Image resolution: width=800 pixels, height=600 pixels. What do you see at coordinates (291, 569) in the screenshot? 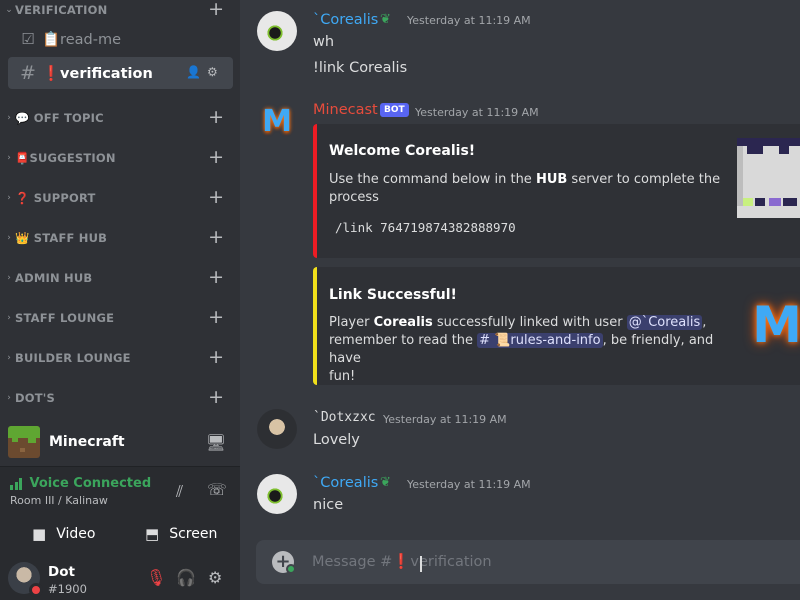
I see `notification-dot-icon` at bounding box center [291, 569].